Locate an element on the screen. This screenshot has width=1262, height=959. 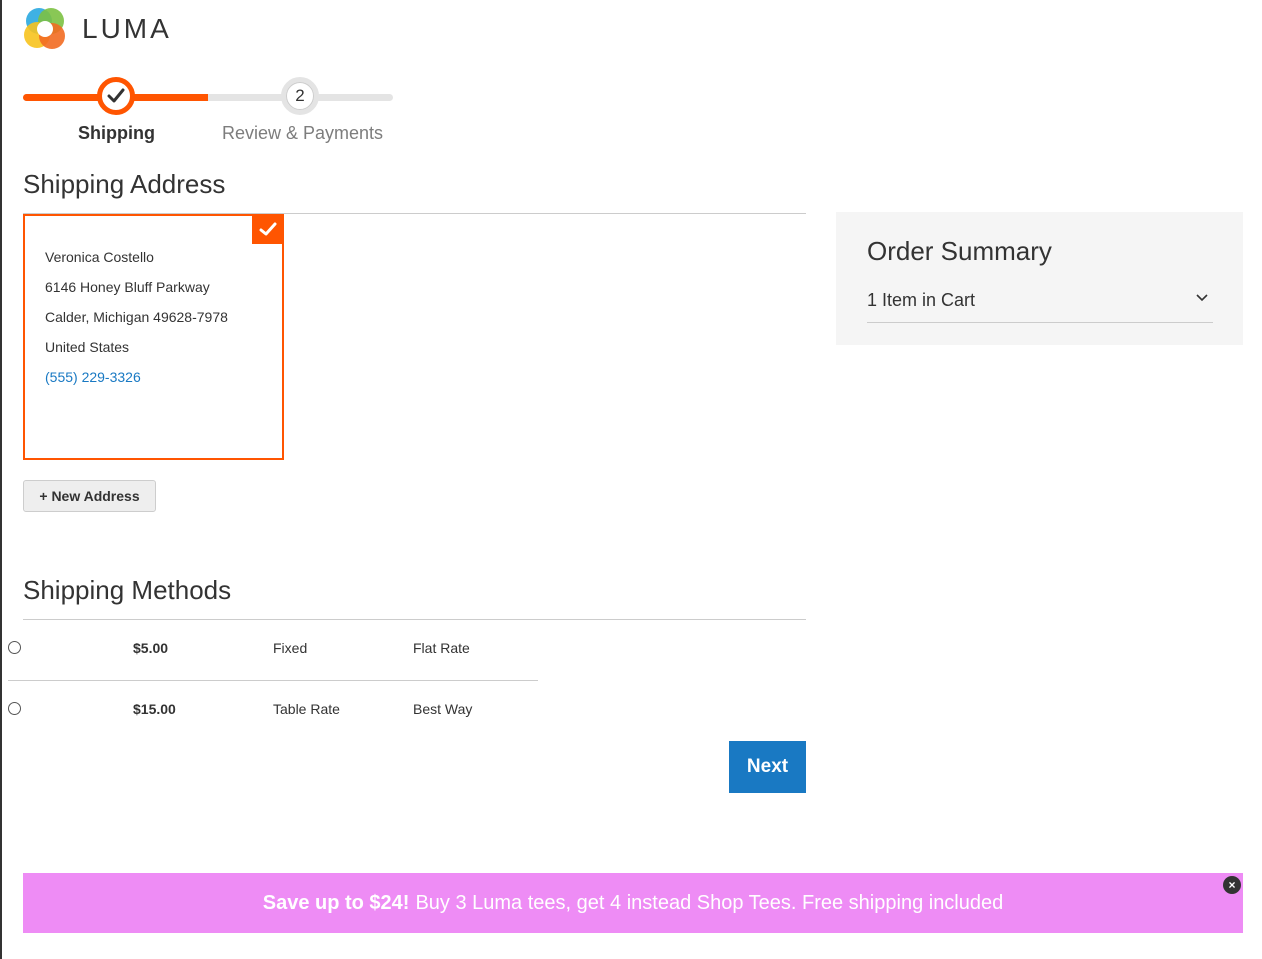
next-button: Next is located at coordinates (767, 767).